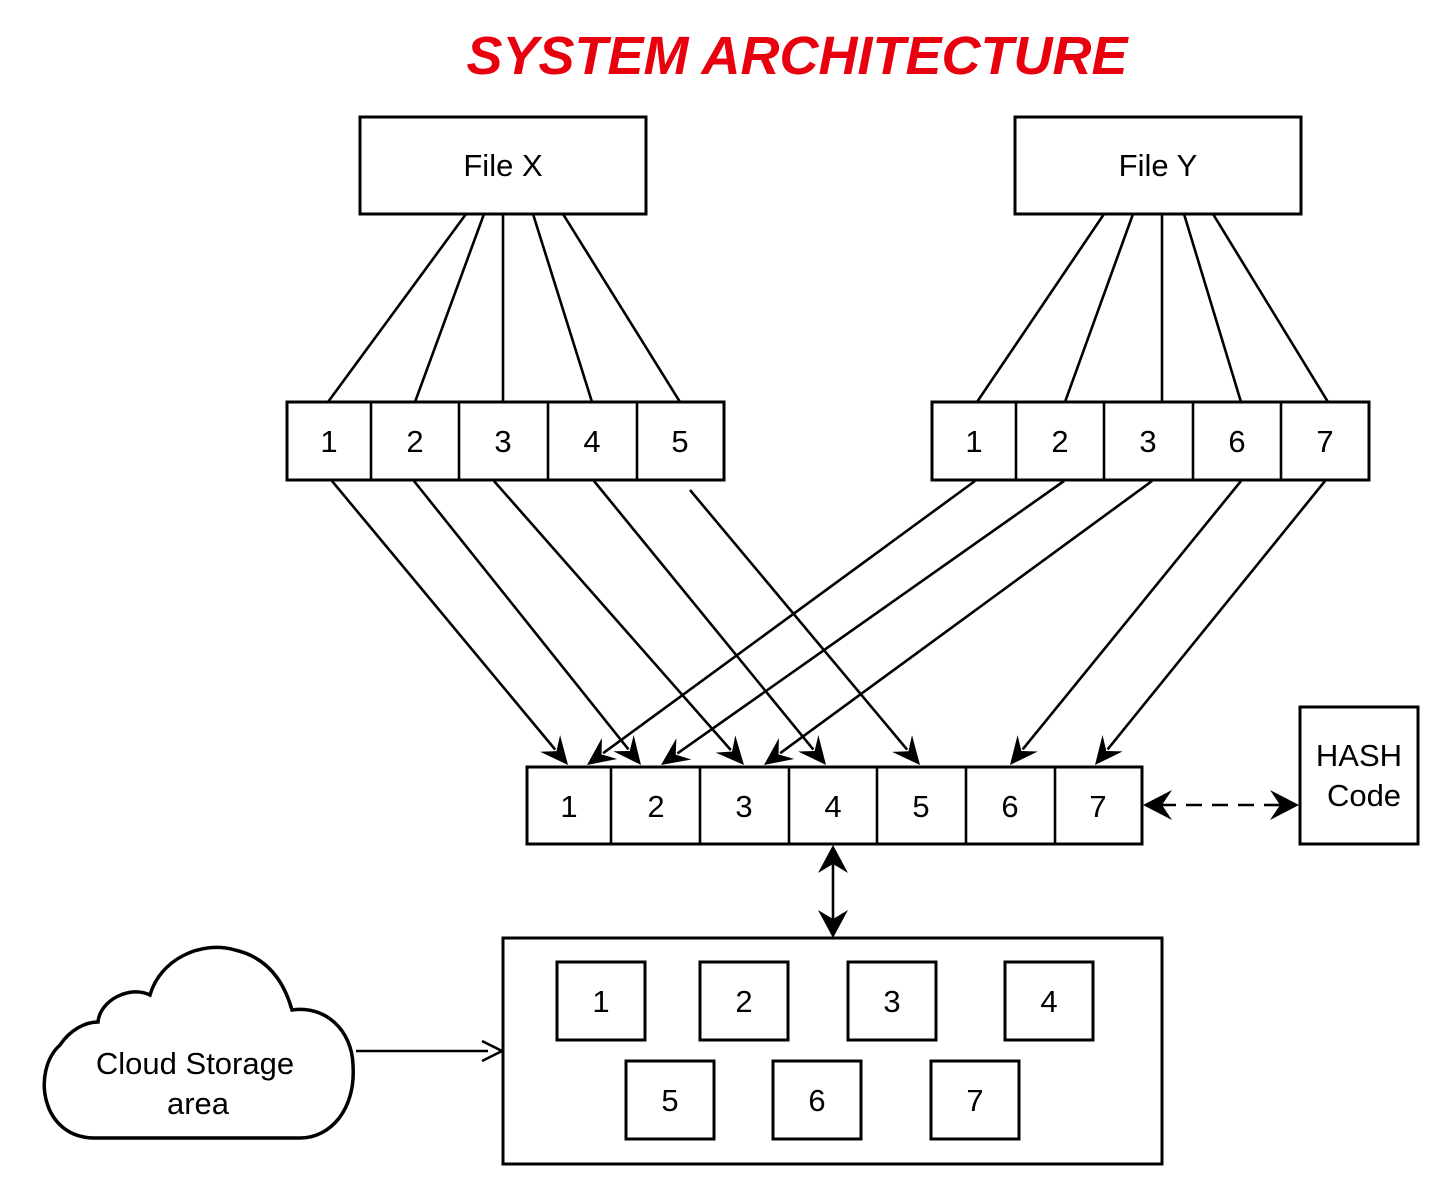 Image resolution: width=1438 pixels, height=1204 pixels. I want to click on merged-chunk: 3, so click(743, 806).